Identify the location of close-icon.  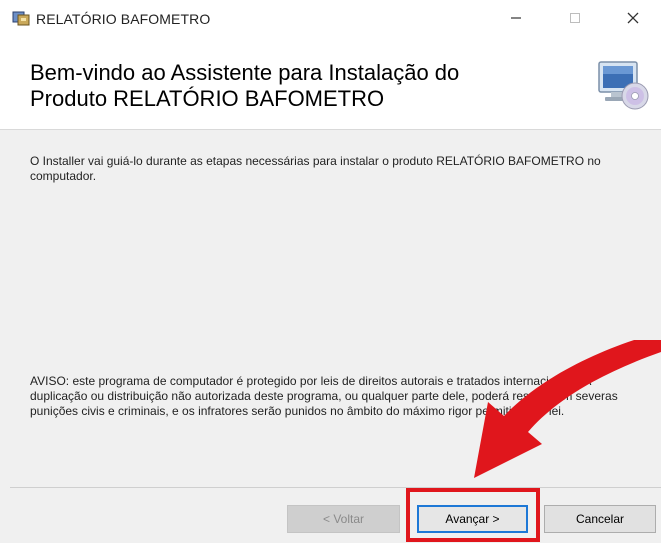
(633, 18).